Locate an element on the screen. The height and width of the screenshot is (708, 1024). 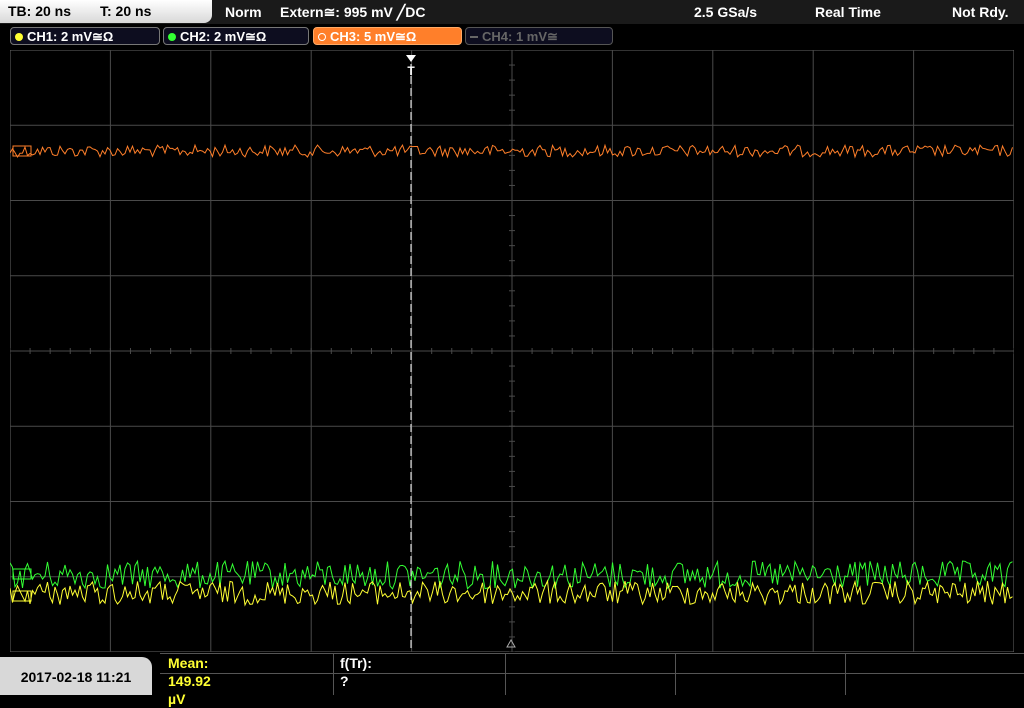
meas-divider-top is located at coordinates (592, 653).